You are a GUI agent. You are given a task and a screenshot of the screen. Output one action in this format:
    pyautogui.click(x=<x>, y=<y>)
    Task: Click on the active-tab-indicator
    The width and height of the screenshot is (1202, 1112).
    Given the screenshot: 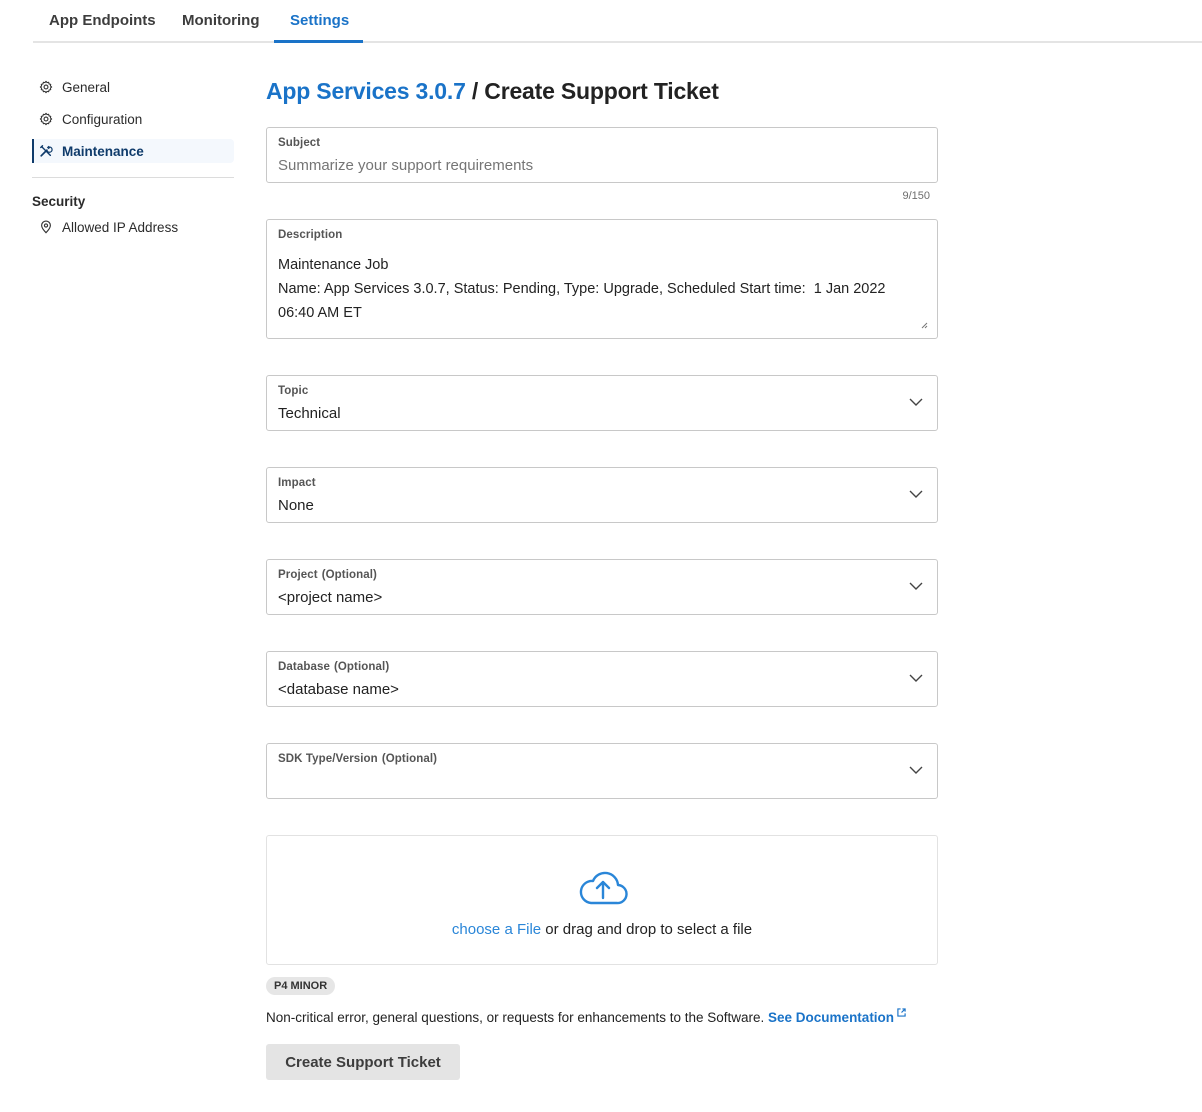 What is the action you would take?
    pyautogui.click(x=318, y=41)
    